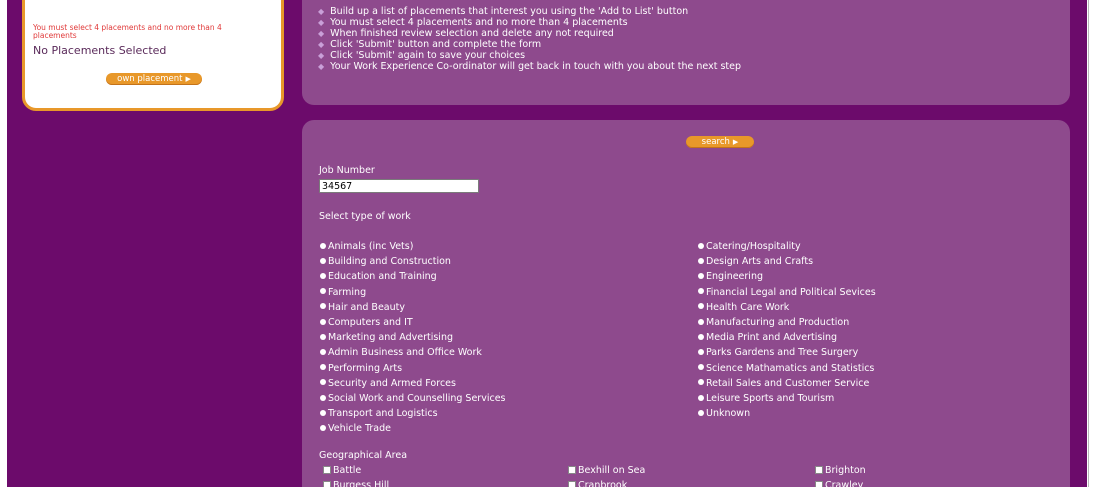 The image size is (1097, 487). I want to click on job-number-input, so click(399, 186).